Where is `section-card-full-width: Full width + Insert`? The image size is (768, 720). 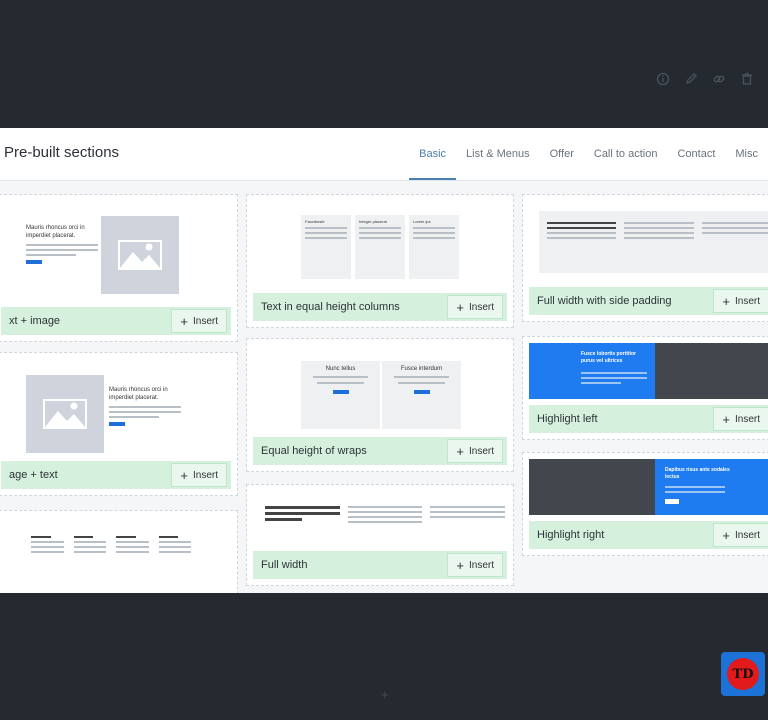
section-card-full-width: Full width + Insert is located at coordinates (380, 535).